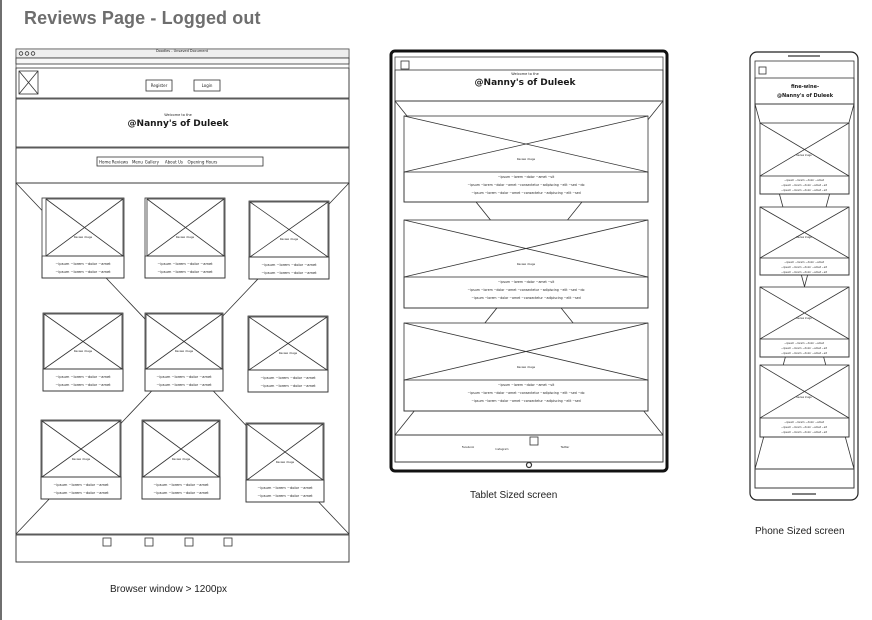  What do you see at coordinates (159, 85) in the screenshot?
I see `register-label: Register` at bounding box center [159, 85].